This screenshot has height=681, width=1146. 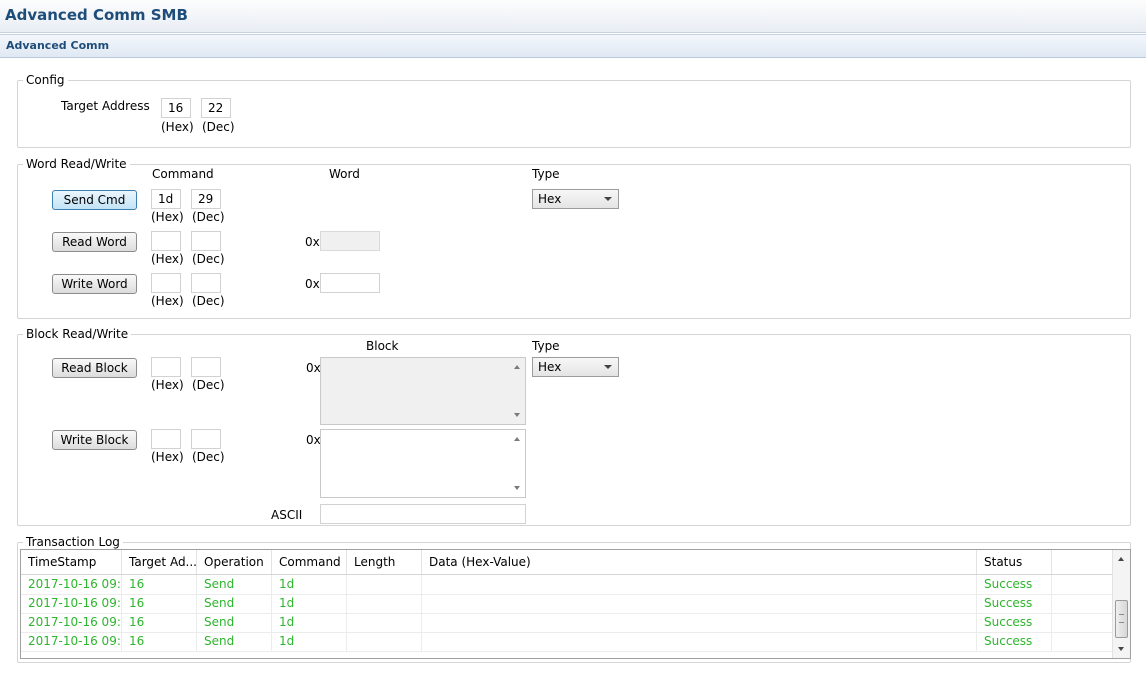 What do you see at coordinates (350, 283) in the screenshot?
I see `write-word-value-input` at bounding box center [350, 283].